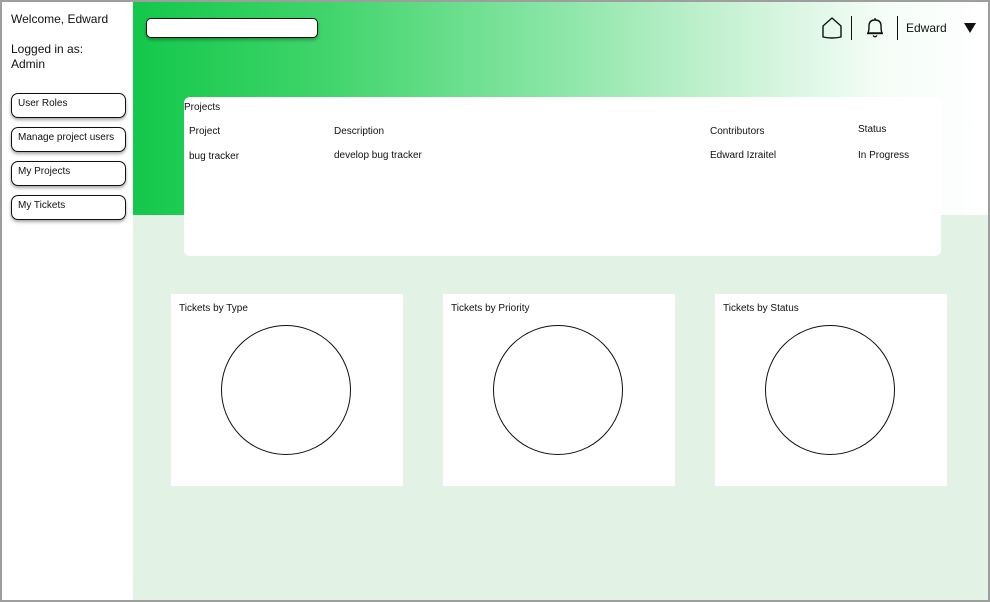 The image size is (990, 602). What do you see at coordinates (378, 155) in the screenshot?
I see `description-cell: develop bug tracker` at bounding box center [378, 155].